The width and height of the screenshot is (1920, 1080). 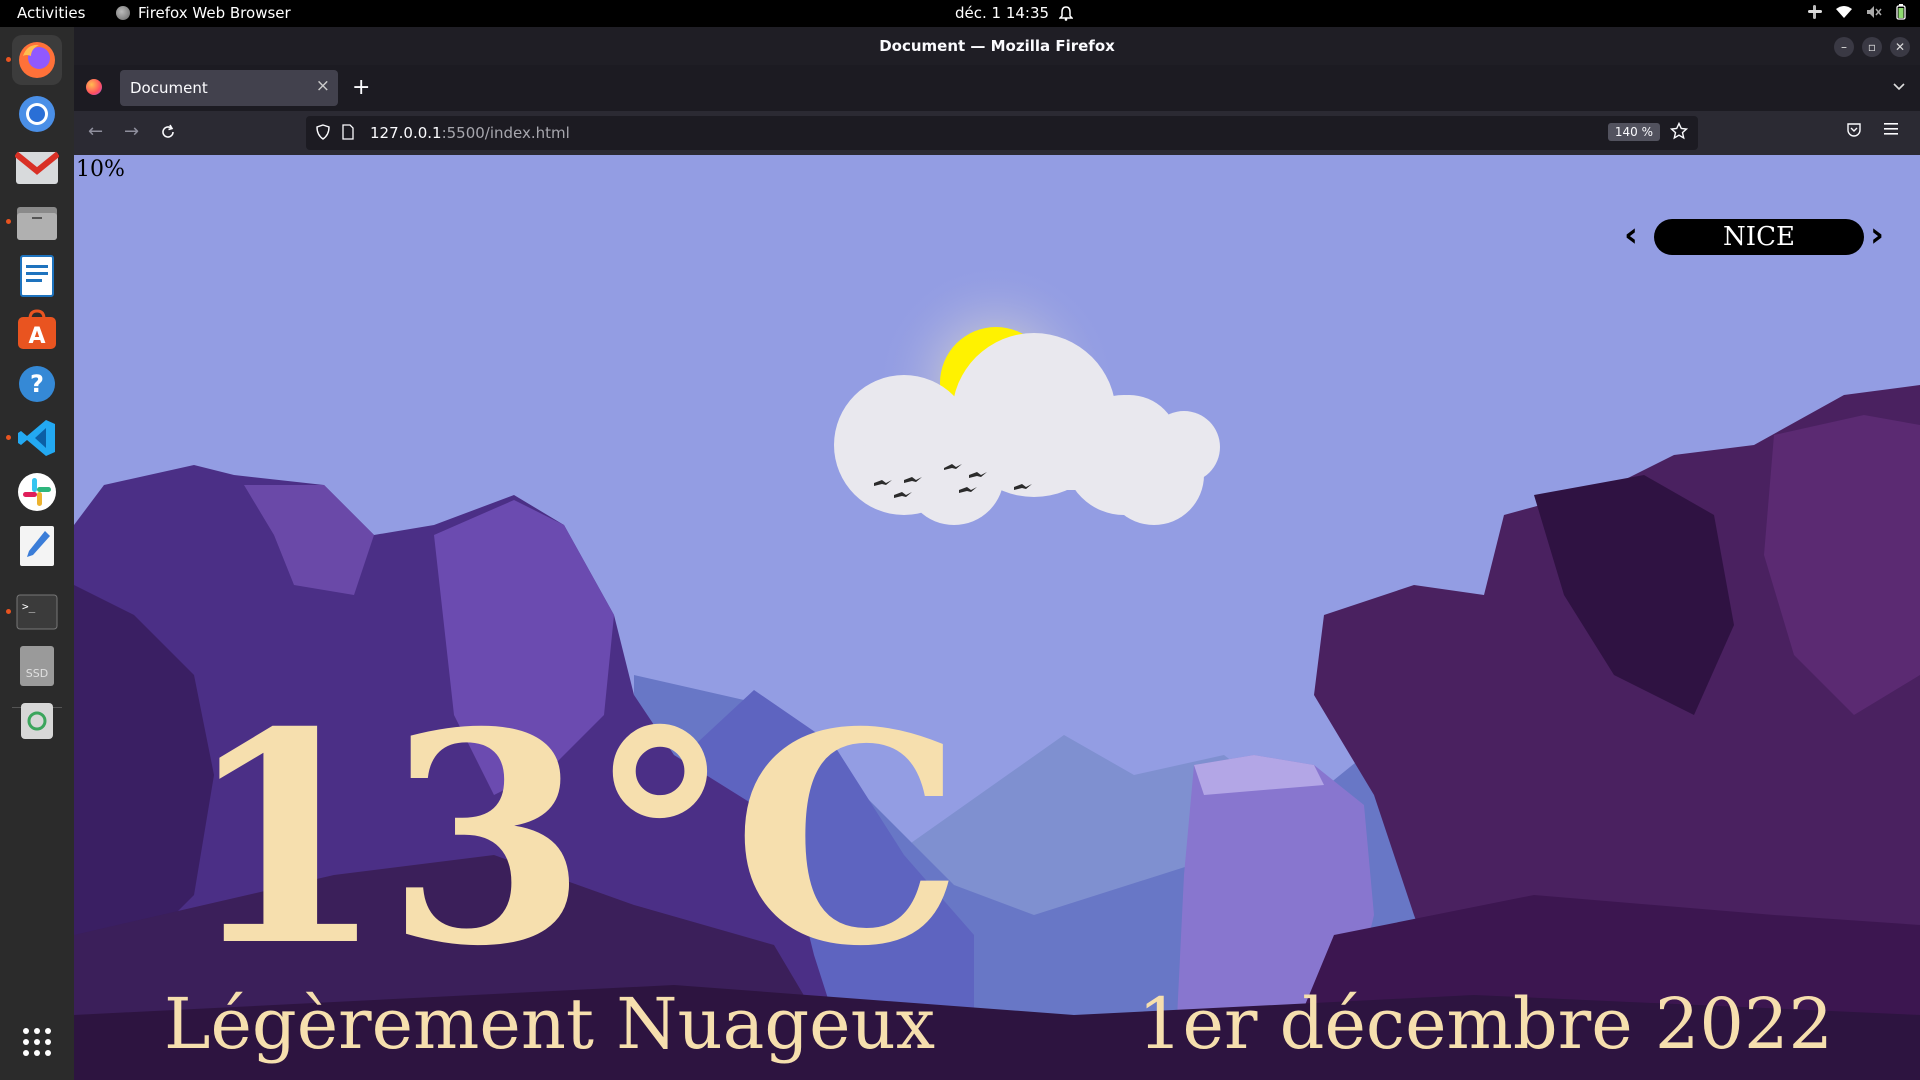 I want to click on star-icon, so click(x=1679, y=131).